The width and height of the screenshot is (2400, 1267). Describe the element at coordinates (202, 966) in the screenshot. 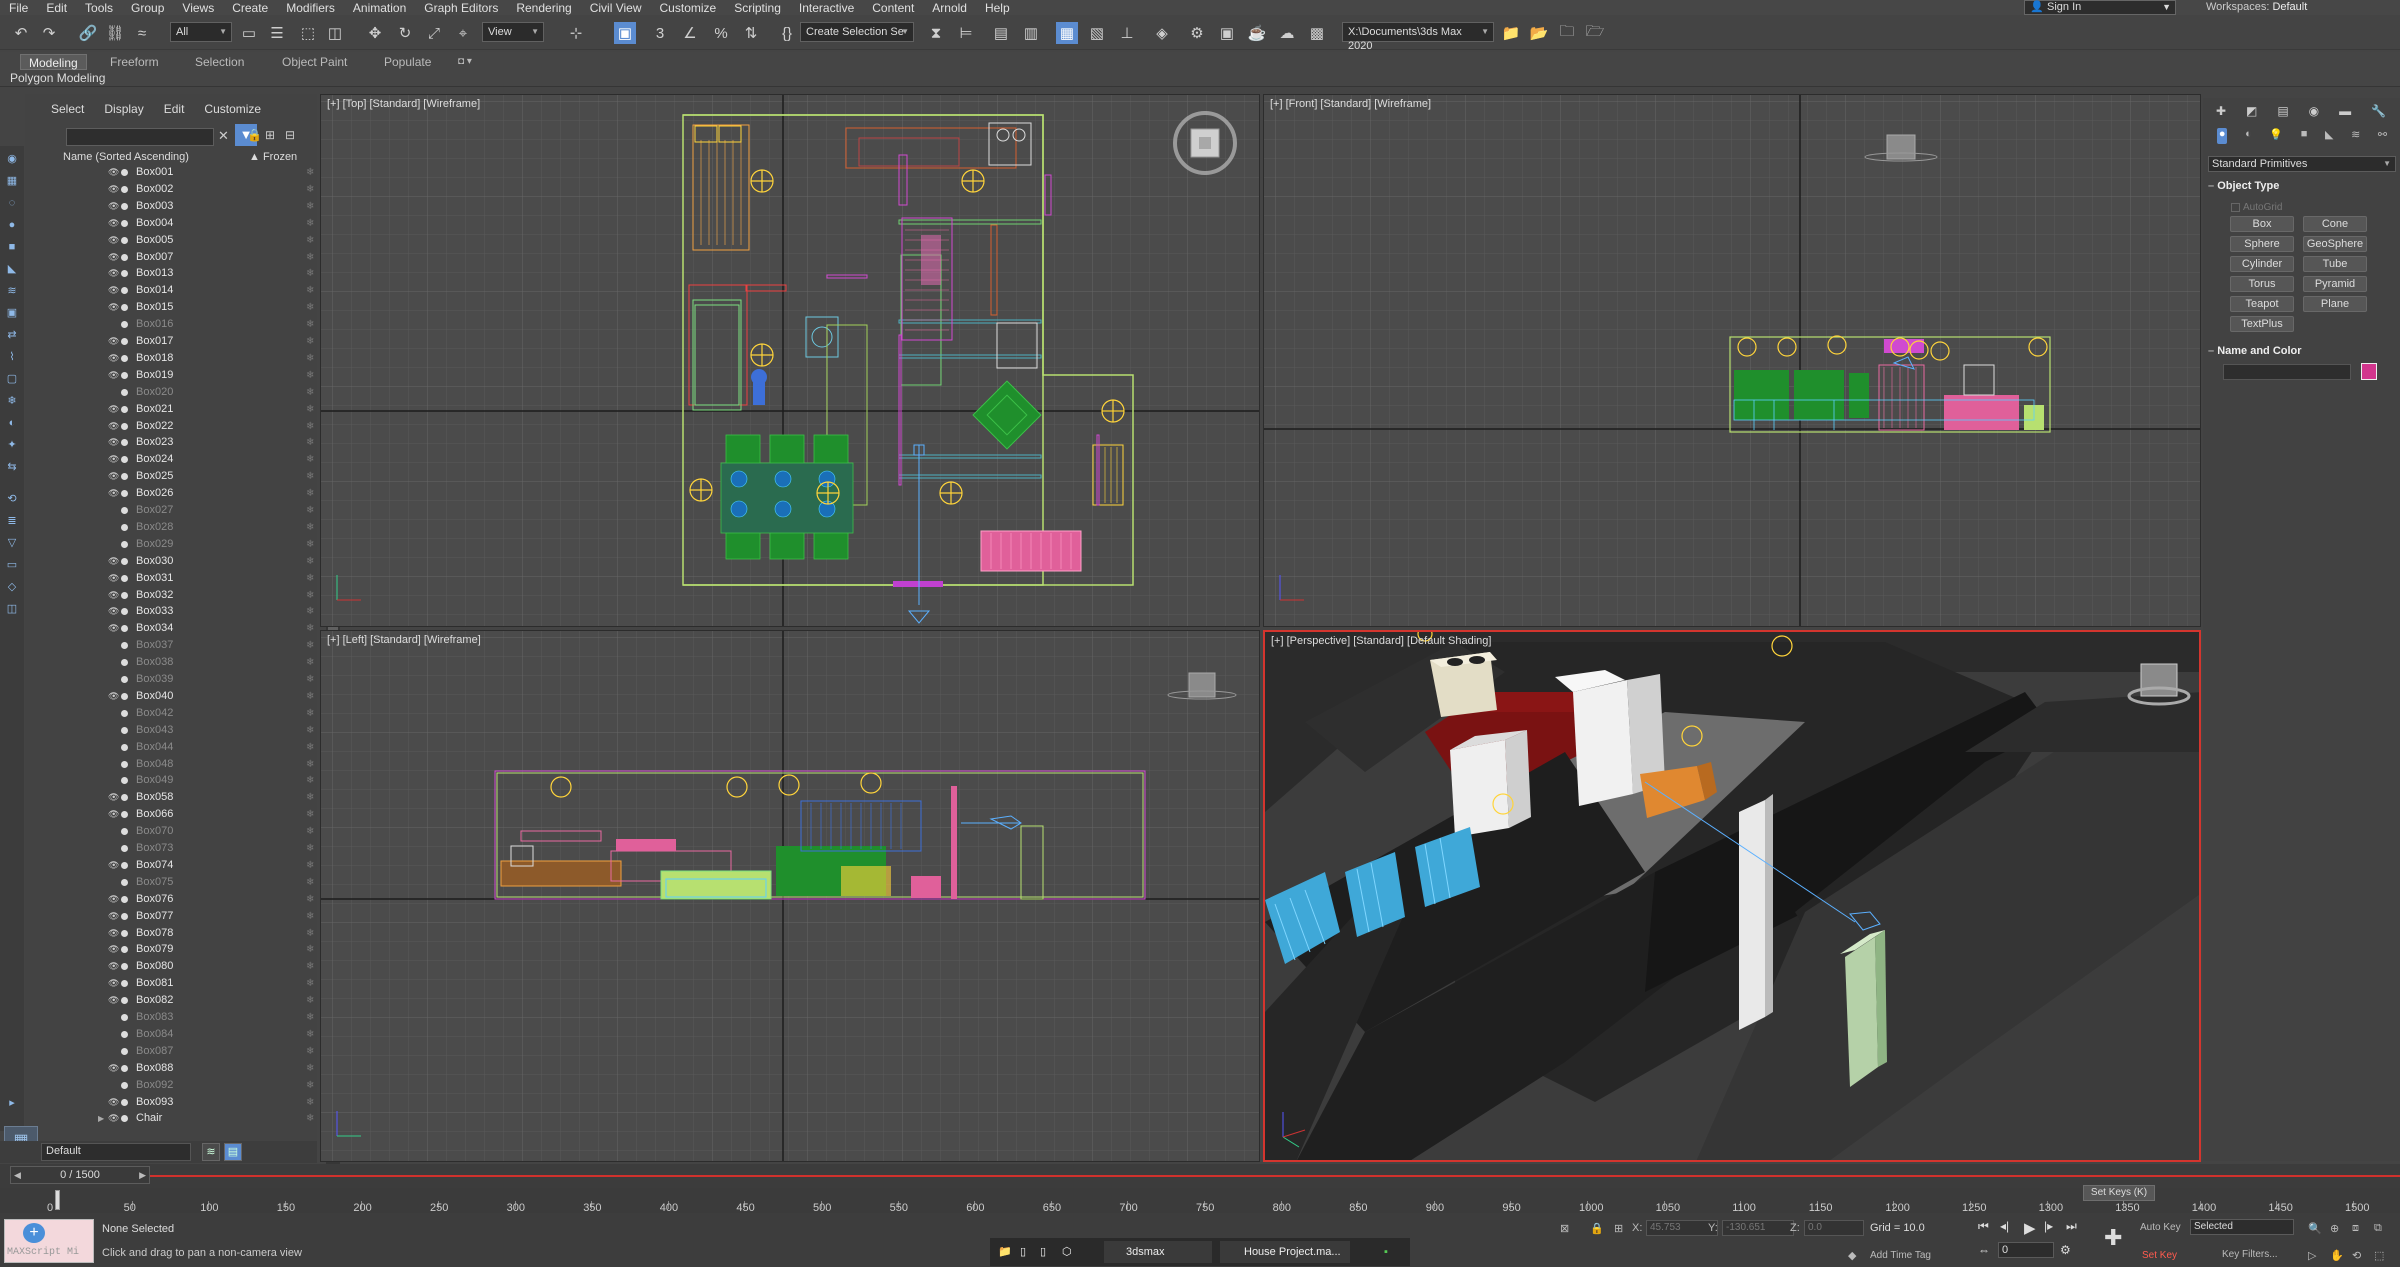

I see `scene-object-row: 👁 Box080 ❄` at that location.